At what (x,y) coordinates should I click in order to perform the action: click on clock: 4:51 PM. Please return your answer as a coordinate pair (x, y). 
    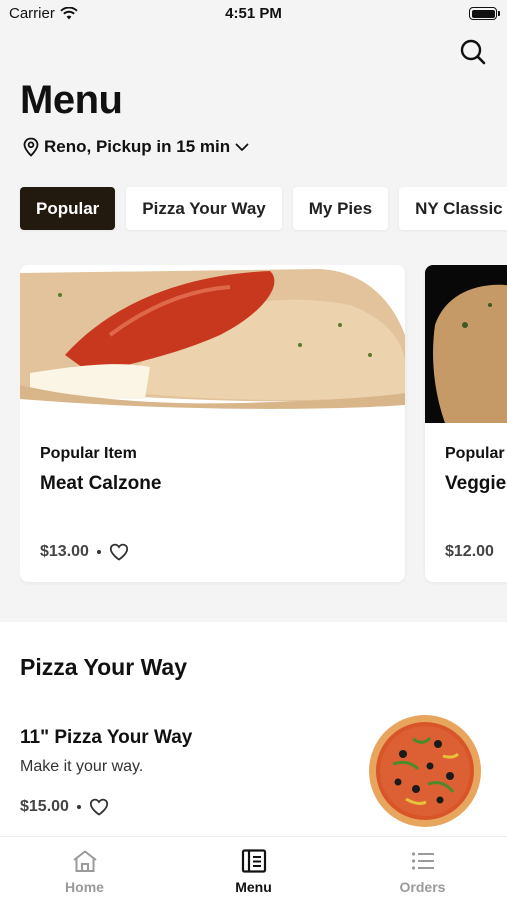
    Looking at the image, I should click on (253, 13).